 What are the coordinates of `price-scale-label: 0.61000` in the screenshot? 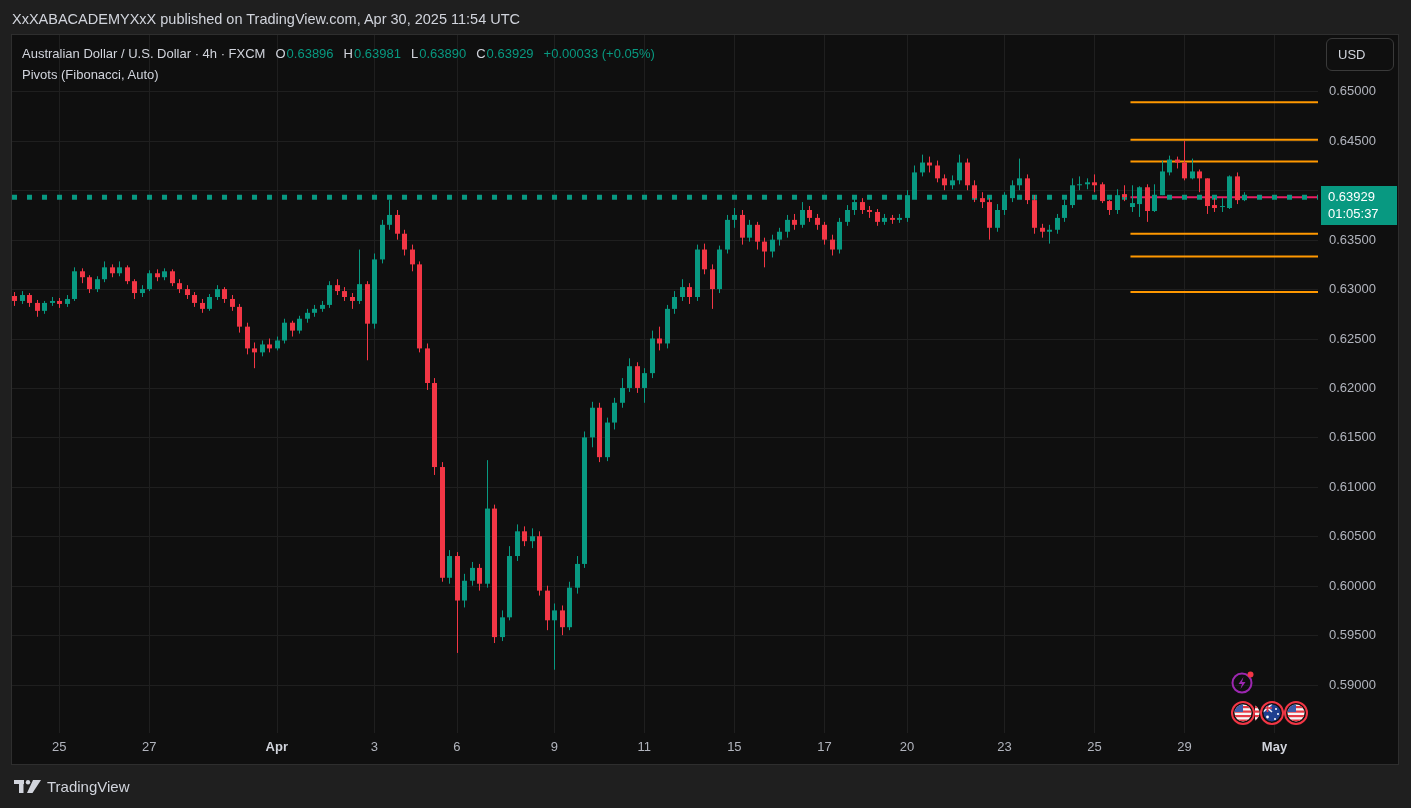 It's located at (1352, 486).